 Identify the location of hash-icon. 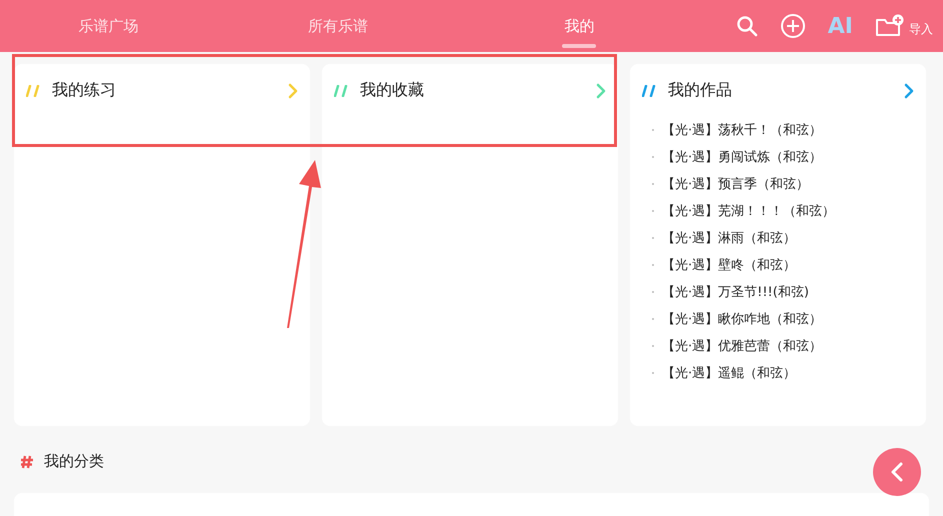
(27, 461).